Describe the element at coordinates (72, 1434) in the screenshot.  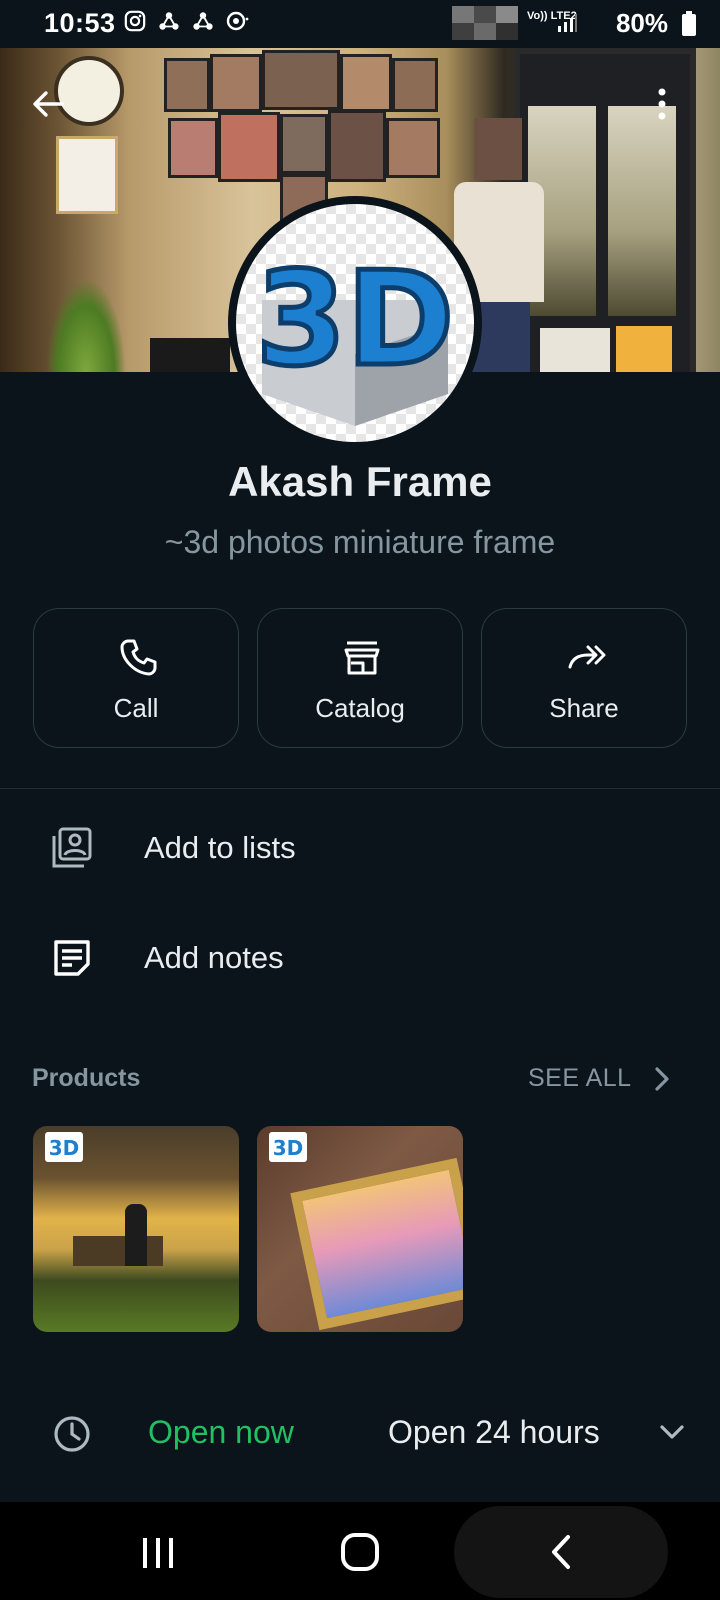
I see `clock-icon` at that location.